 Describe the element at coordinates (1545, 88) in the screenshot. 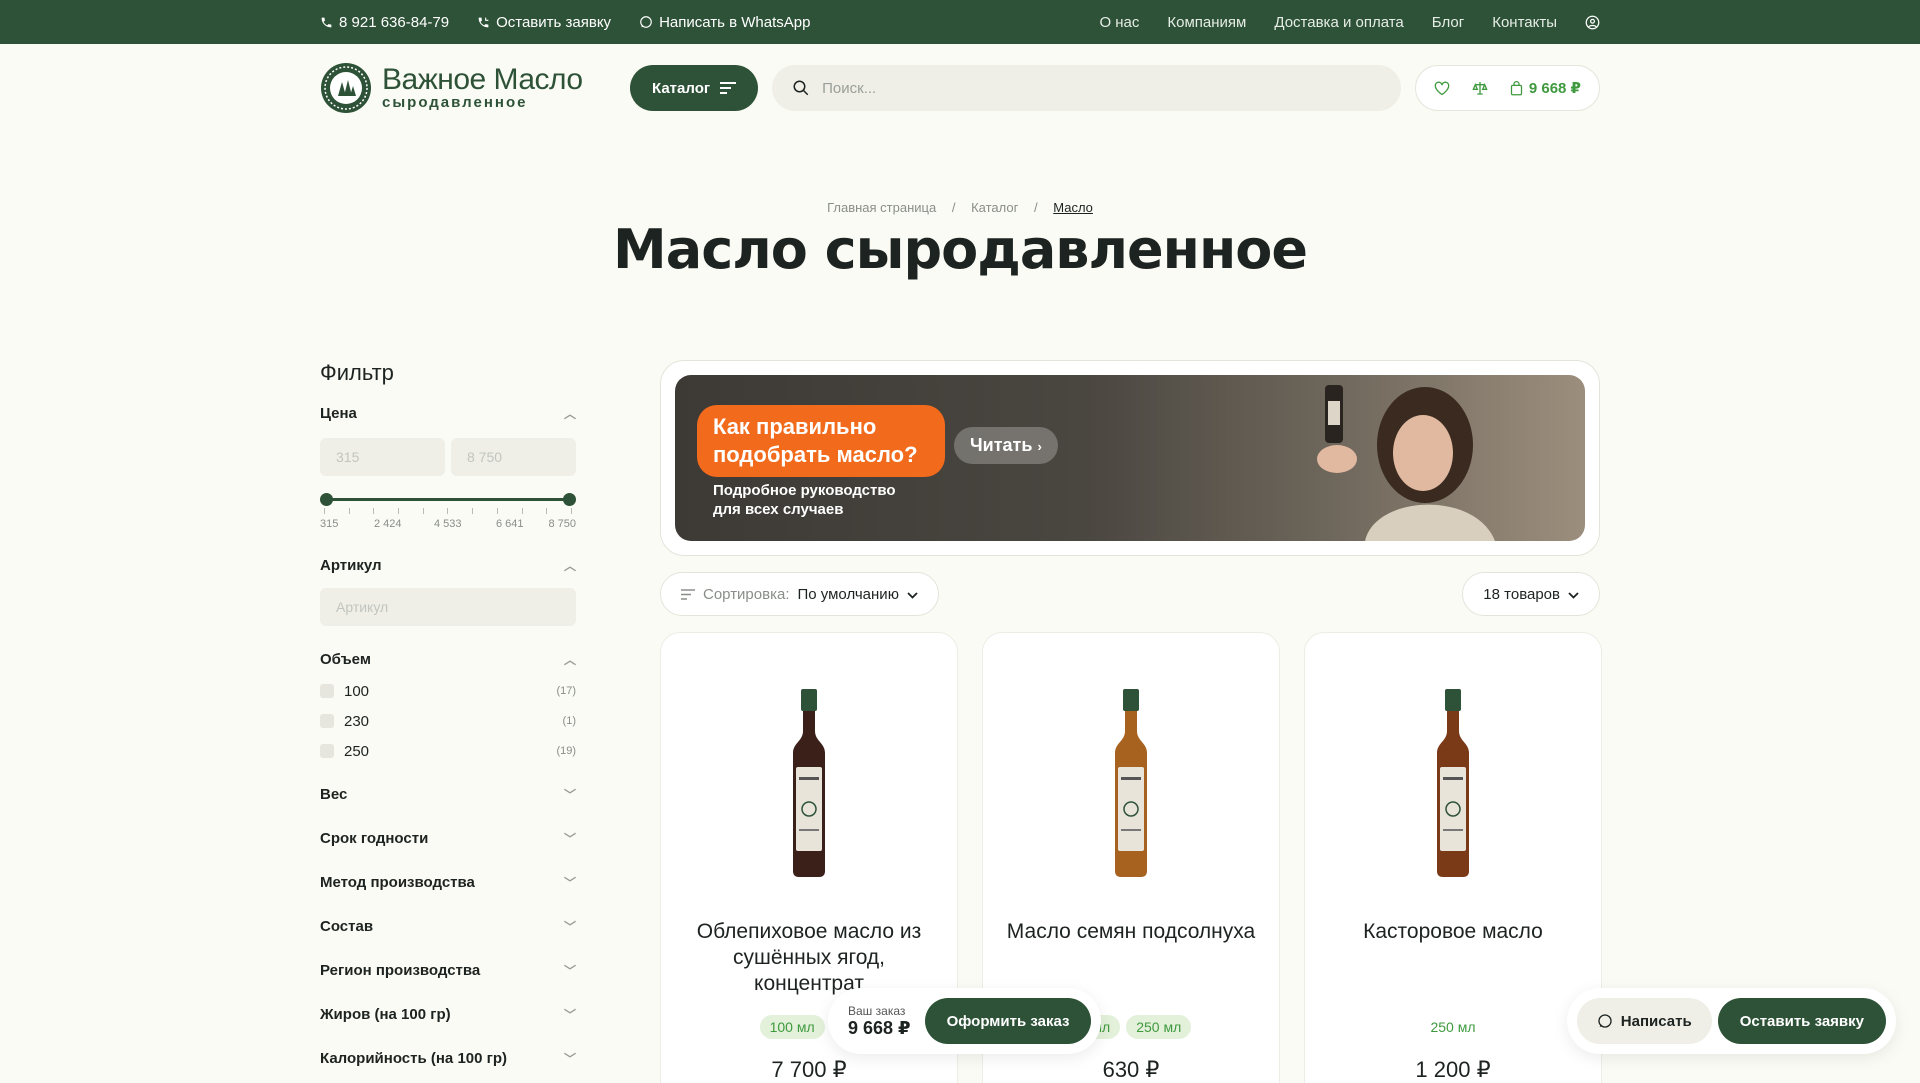

I see `cart-button: 9 668 ₽` at that location.